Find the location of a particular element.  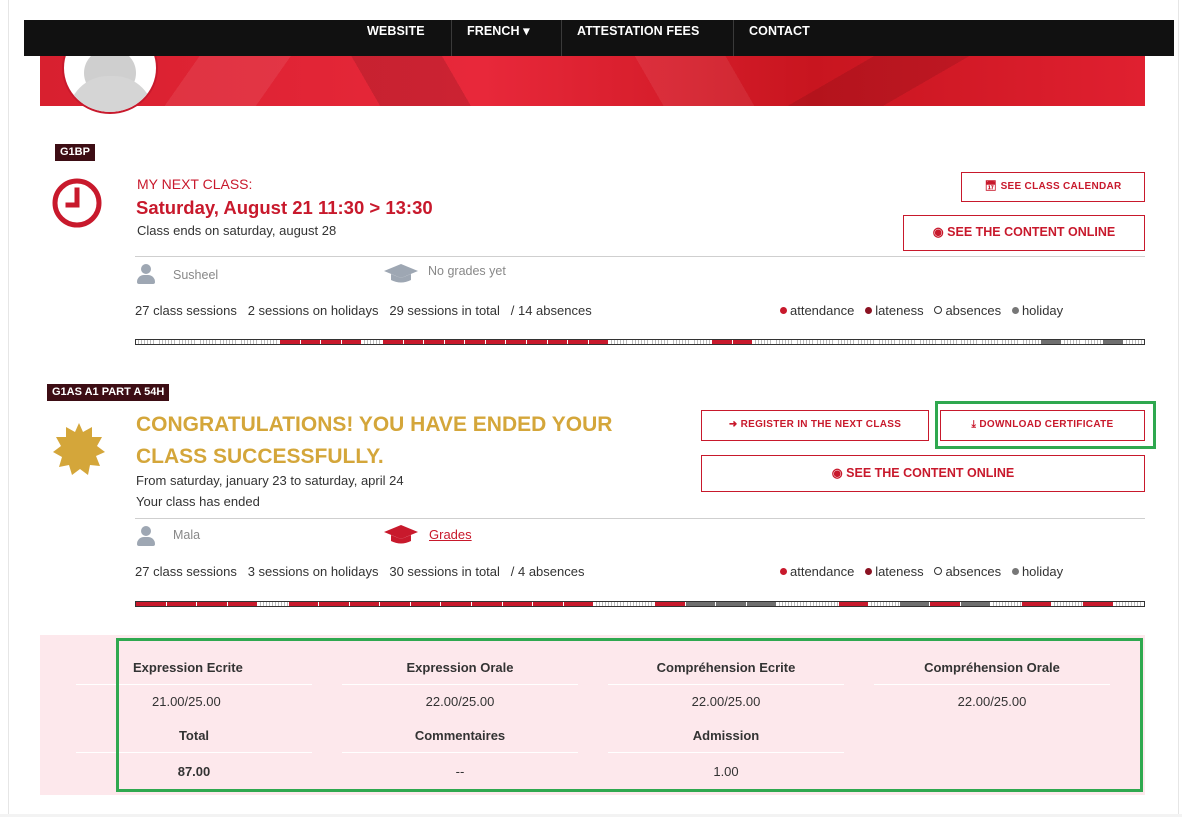

page-frame-right is located at coordinates (1178, 408).